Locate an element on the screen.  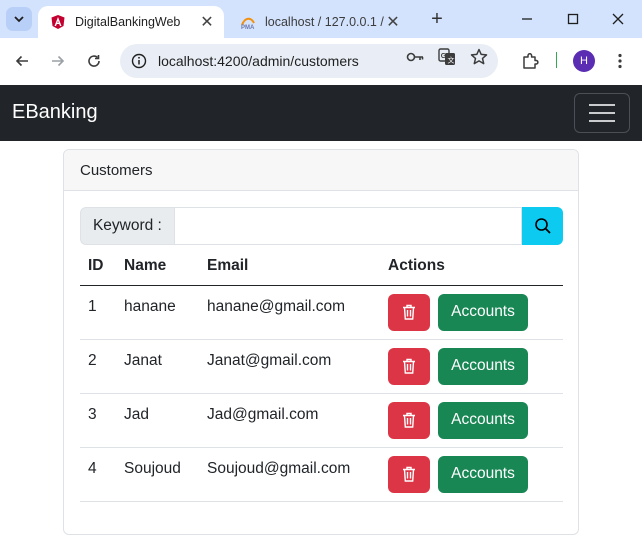
svg-text: G is located at coordinates (444, 56).